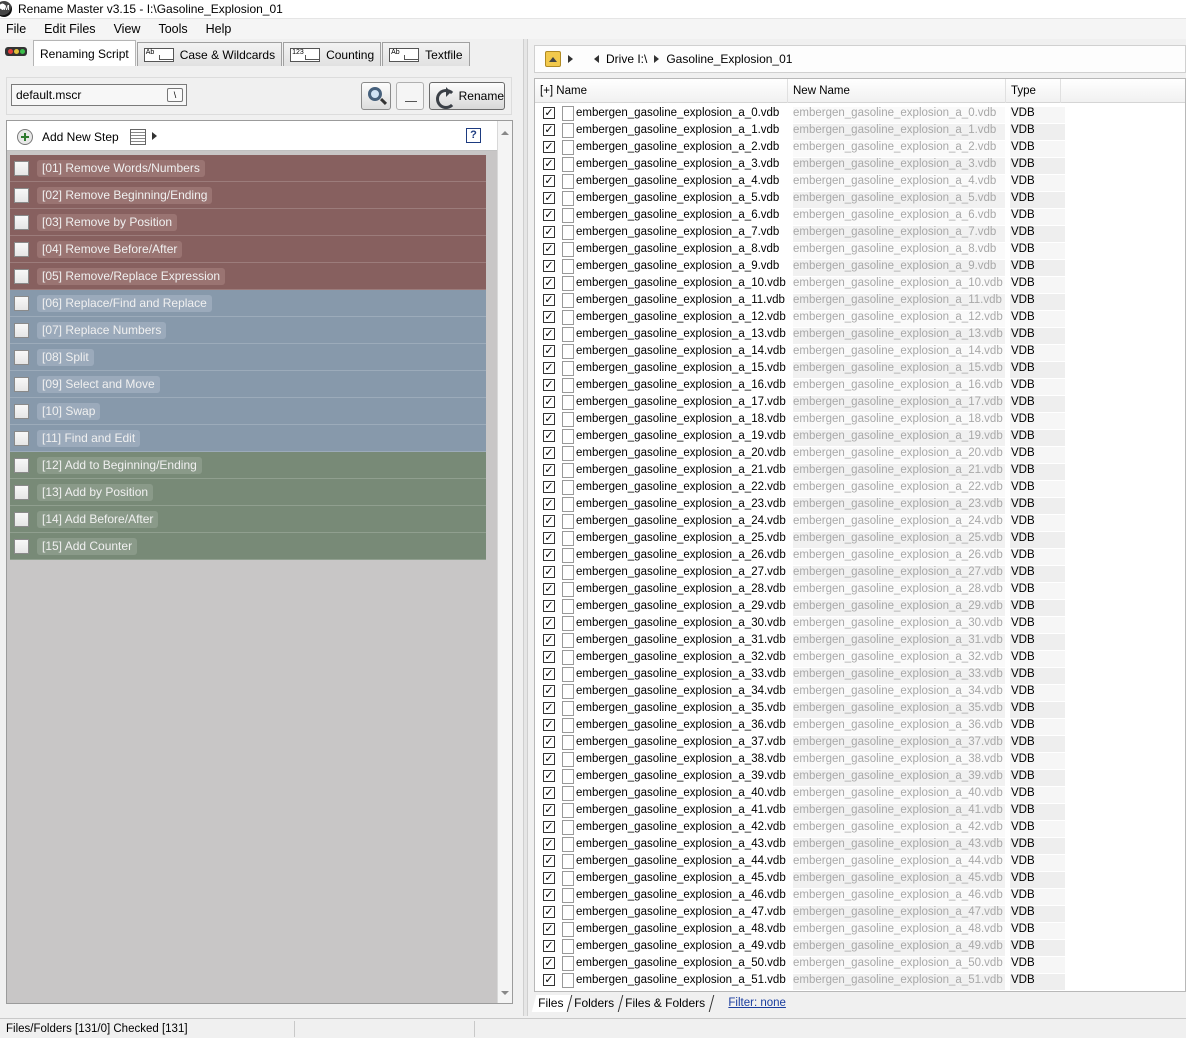 This screenshot has width=1186, height=1038. What do you see at coordinates (667, 1003) in the screenshot?
I see `tab-files-and-folders: Files & Folders` at bounding box center [667, 1003].